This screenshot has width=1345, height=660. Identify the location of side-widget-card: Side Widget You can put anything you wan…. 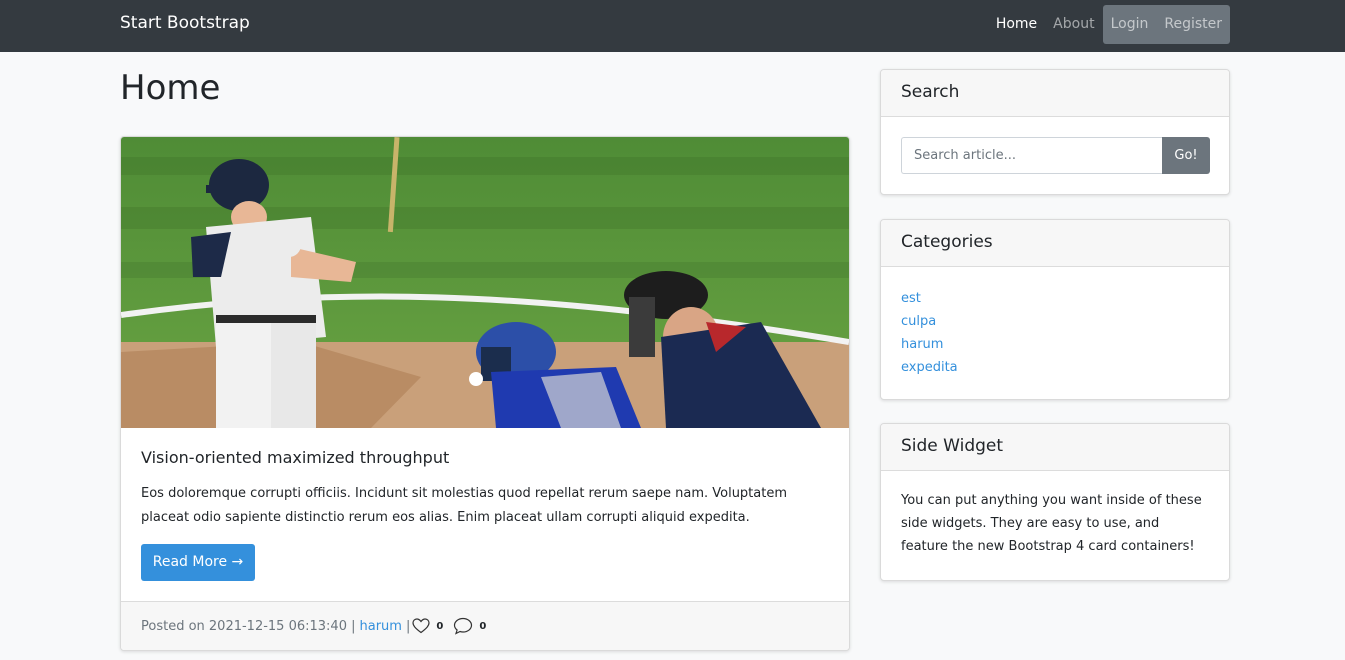
(1055, 502).